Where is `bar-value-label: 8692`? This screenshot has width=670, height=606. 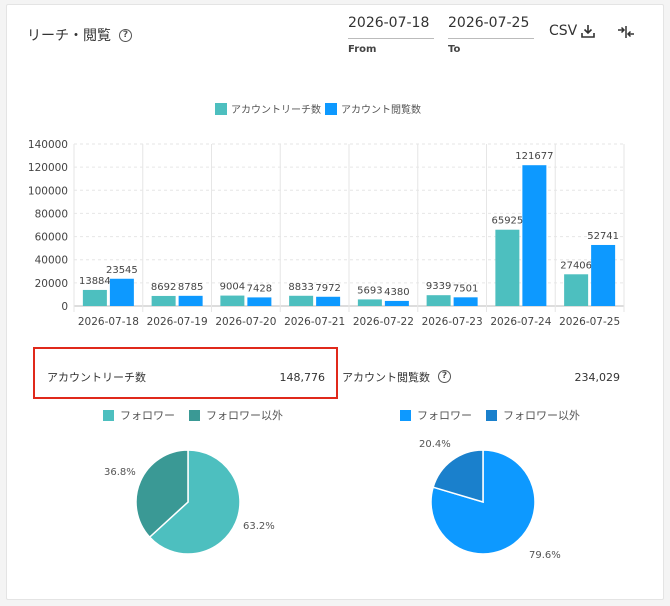 bar-value-label: 8692 is located at coordinates (163, 287).